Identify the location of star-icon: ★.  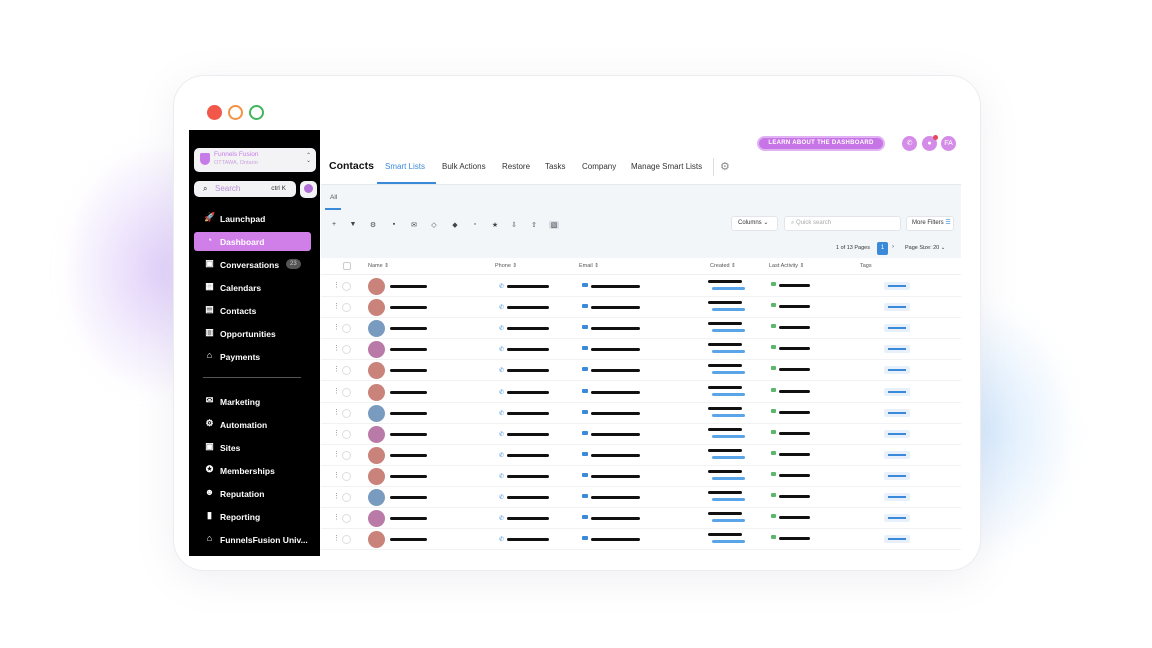
(495, 225).